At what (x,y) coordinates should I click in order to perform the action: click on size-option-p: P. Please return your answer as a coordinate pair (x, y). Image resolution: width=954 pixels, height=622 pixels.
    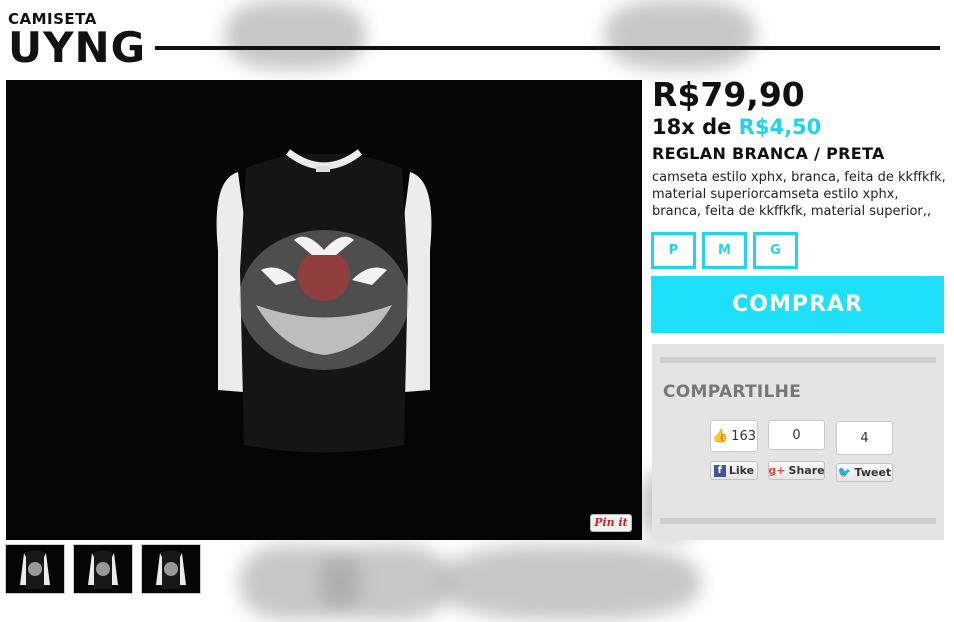
    Looking at the image, I should click on (673, 250).